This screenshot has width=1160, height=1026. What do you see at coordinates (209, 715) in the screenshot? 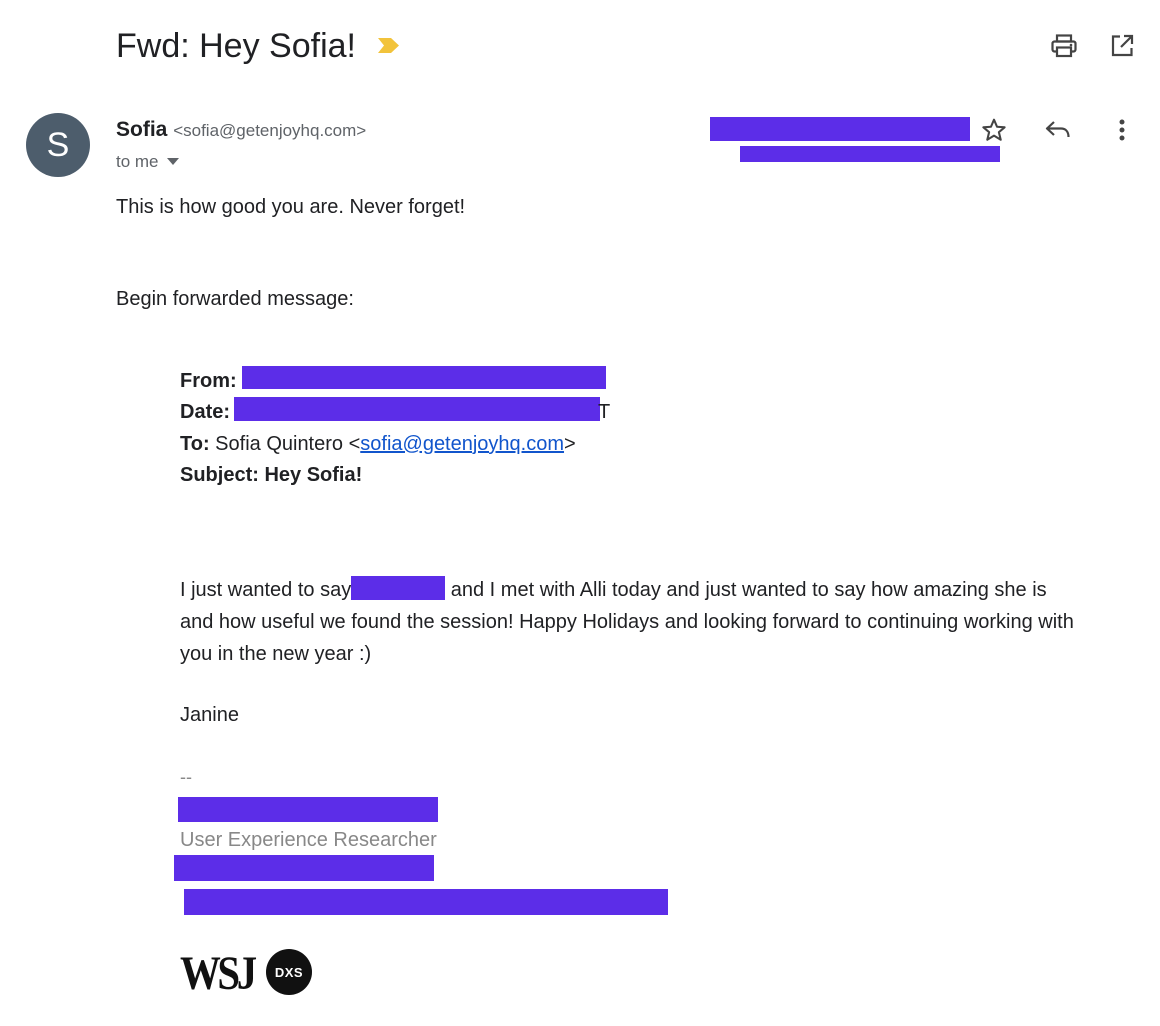
I see `signoff: Janine` at bounding box center [209, 715].